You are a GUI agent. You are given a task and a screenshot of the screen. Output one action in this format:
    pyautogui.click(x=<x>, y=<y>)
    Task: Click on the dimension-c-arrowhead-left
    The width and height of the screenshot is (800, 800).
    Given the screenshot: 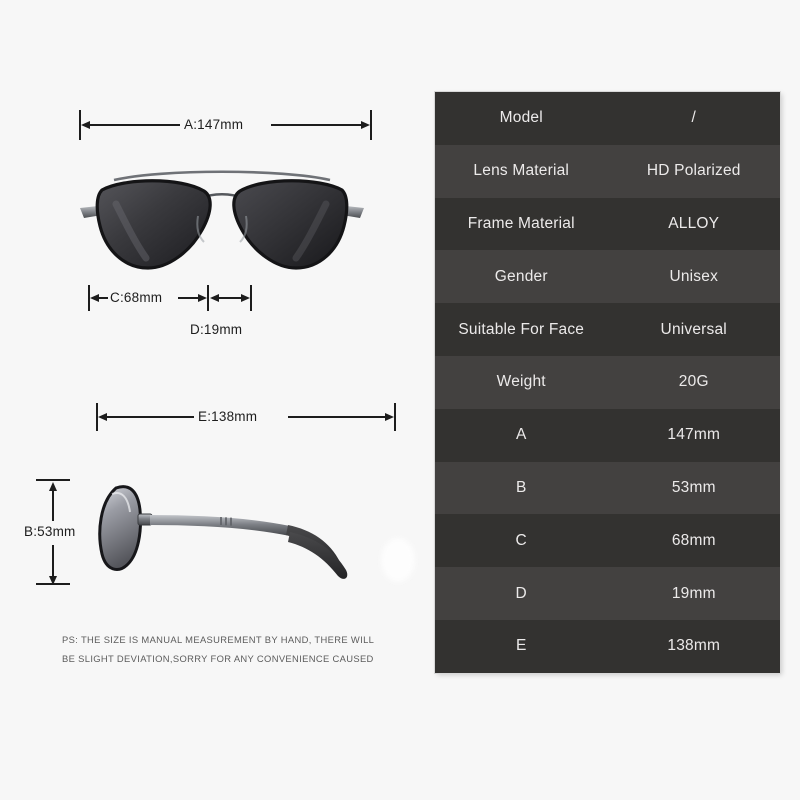 What is the action you would take?
    pyautogui.click(x=94, y=298)
    